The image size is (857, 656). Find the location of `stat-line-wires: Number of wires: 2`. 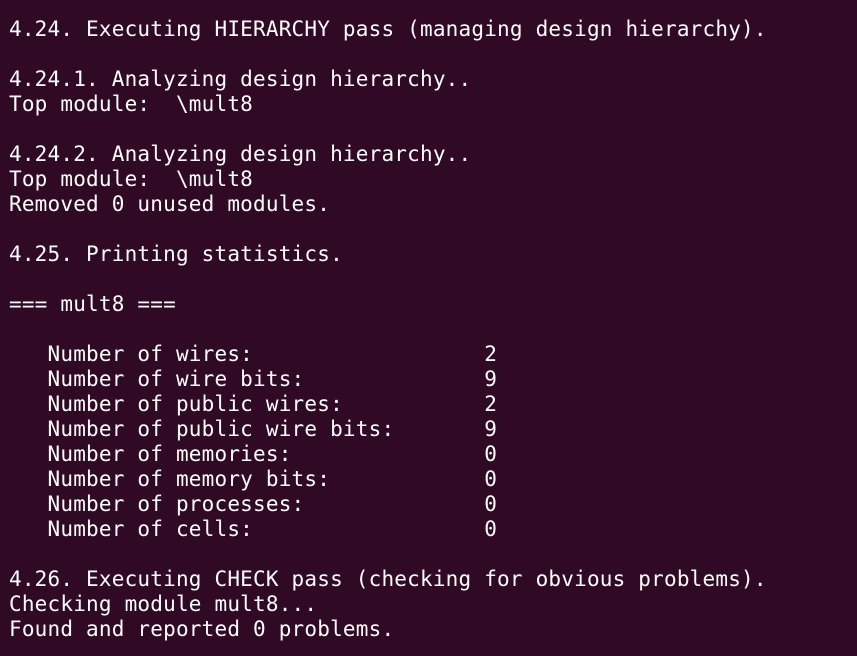

stat-line-wires: Number of wires: 2 is located at coordinates (253, 354).